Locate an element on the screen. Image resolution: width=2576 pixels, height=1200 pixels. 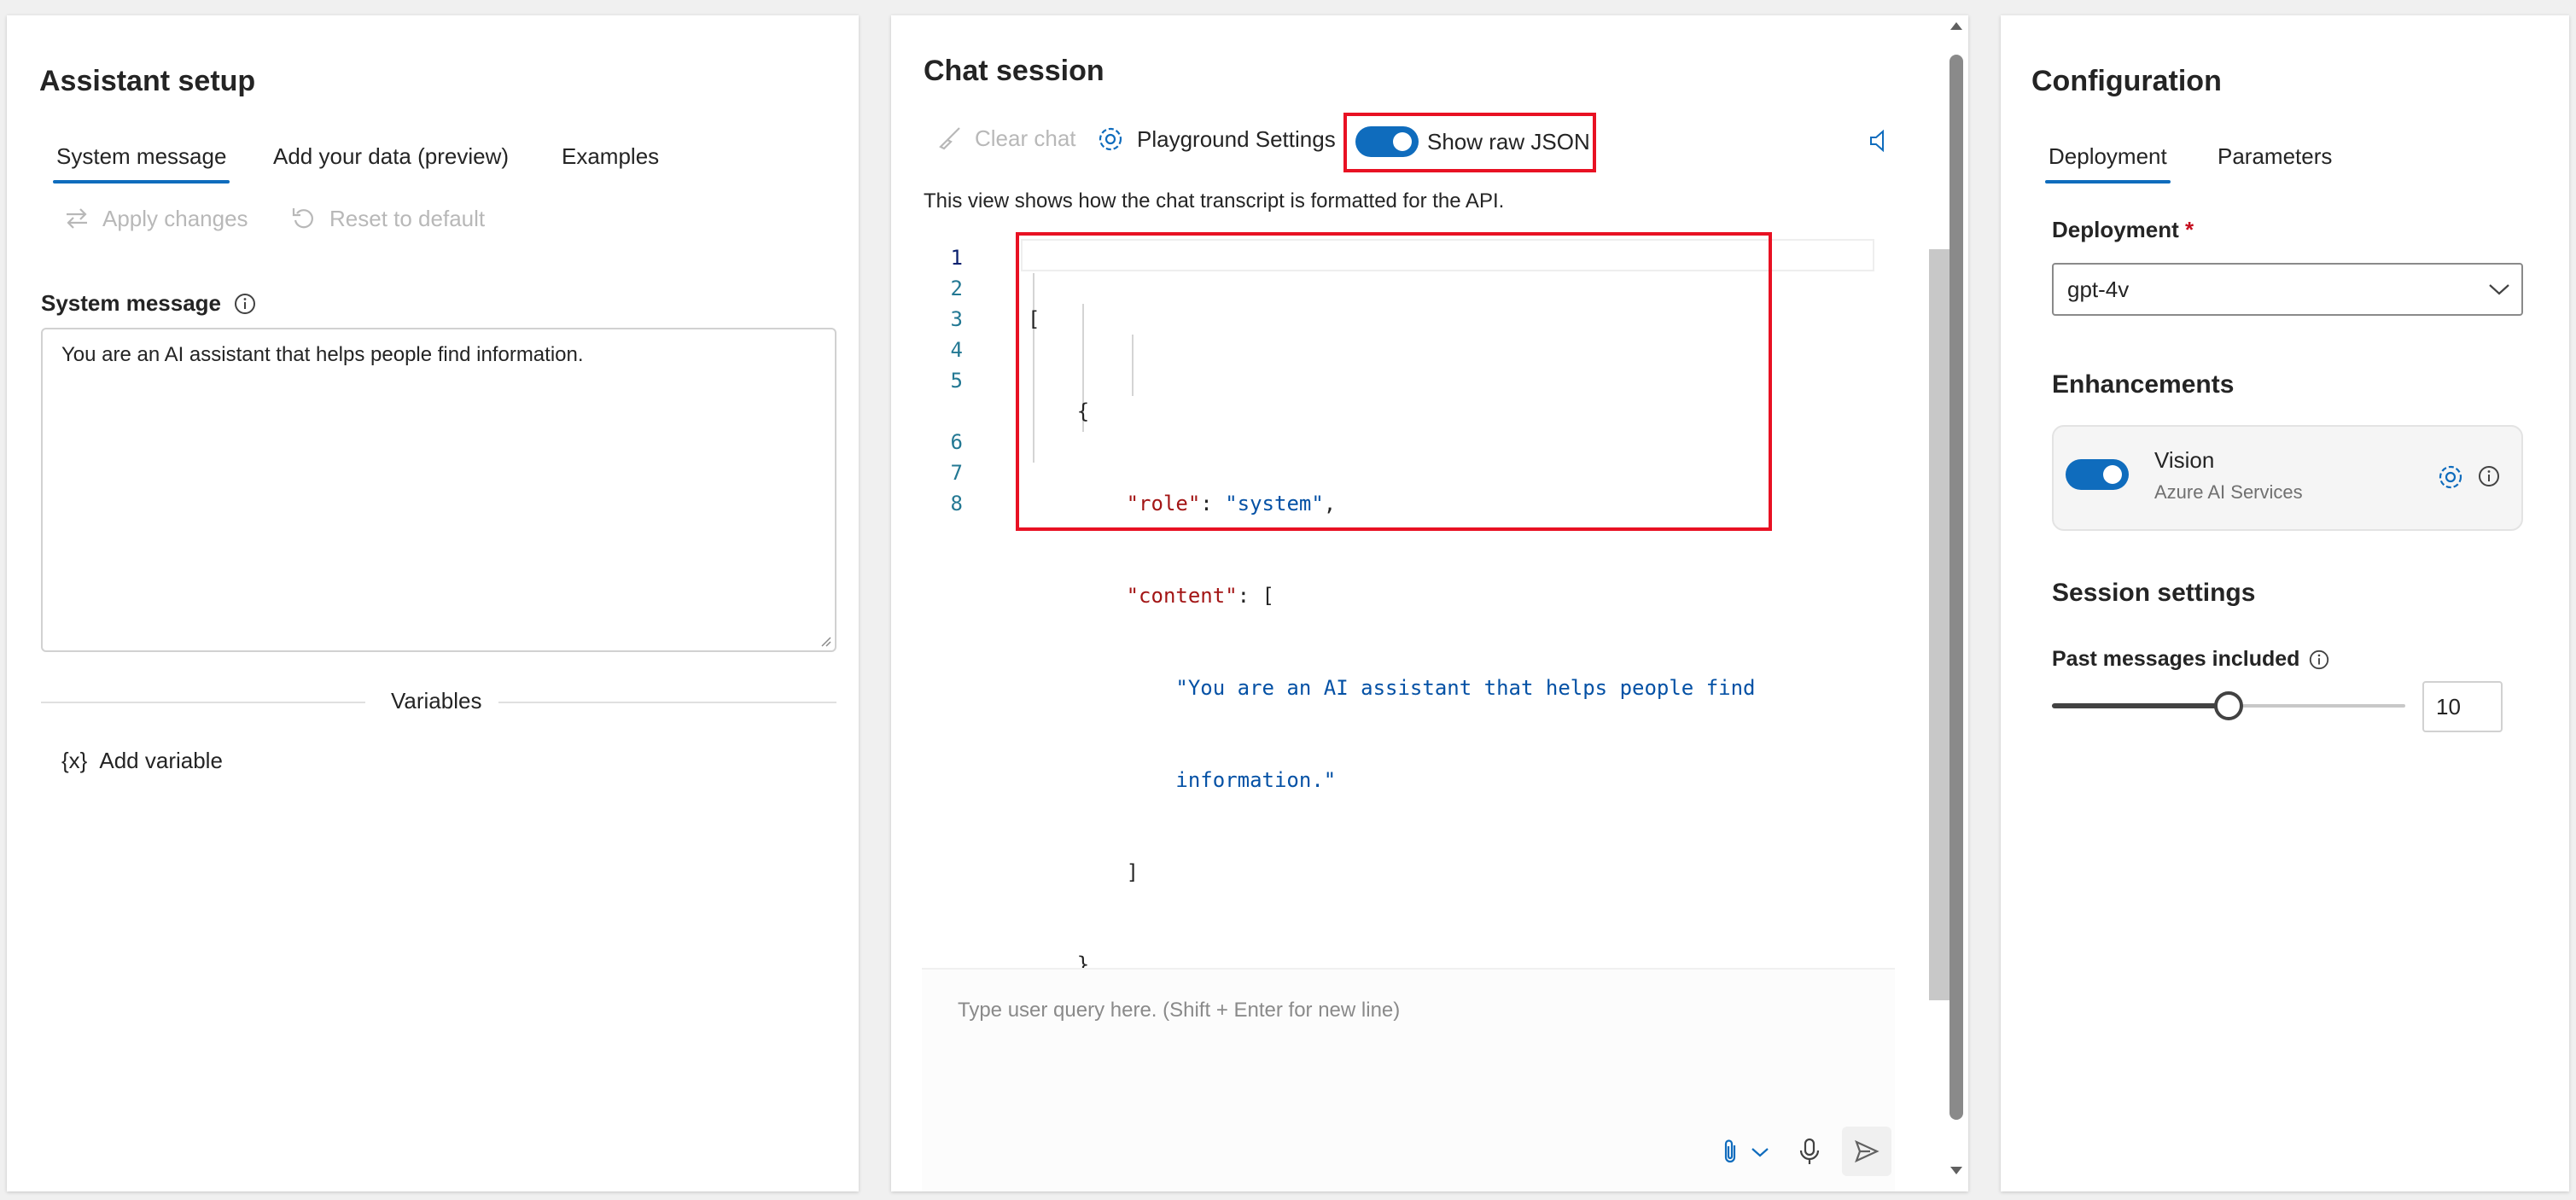
show-raw-json-switch is located at coordinates (1387, 141).